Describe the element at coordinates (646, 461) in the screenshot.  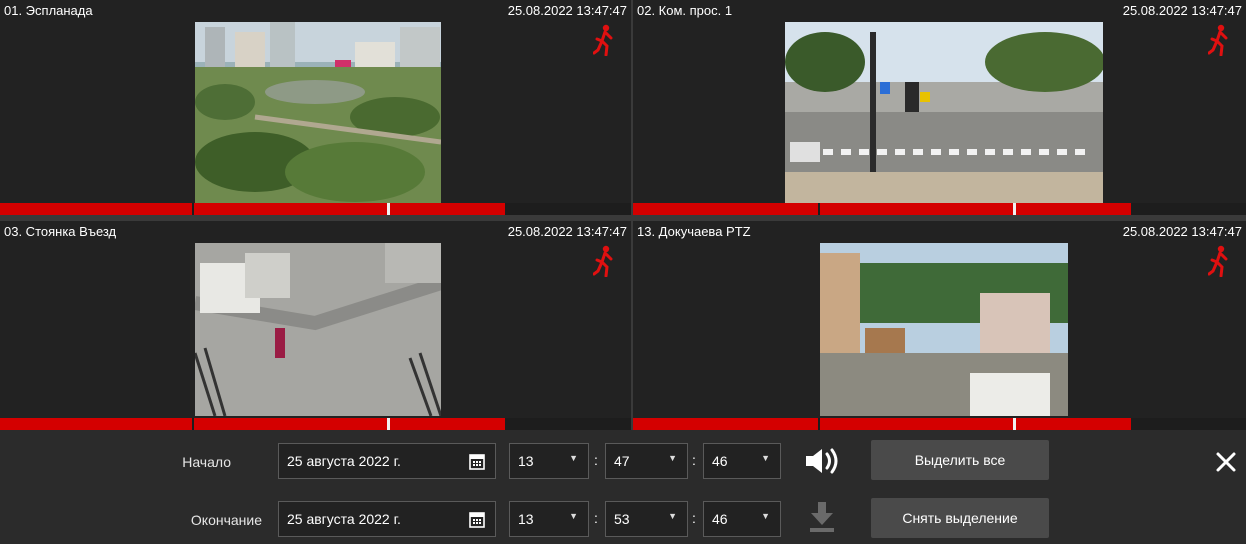
I see `start-minute-select: 47 ▼` at that location.